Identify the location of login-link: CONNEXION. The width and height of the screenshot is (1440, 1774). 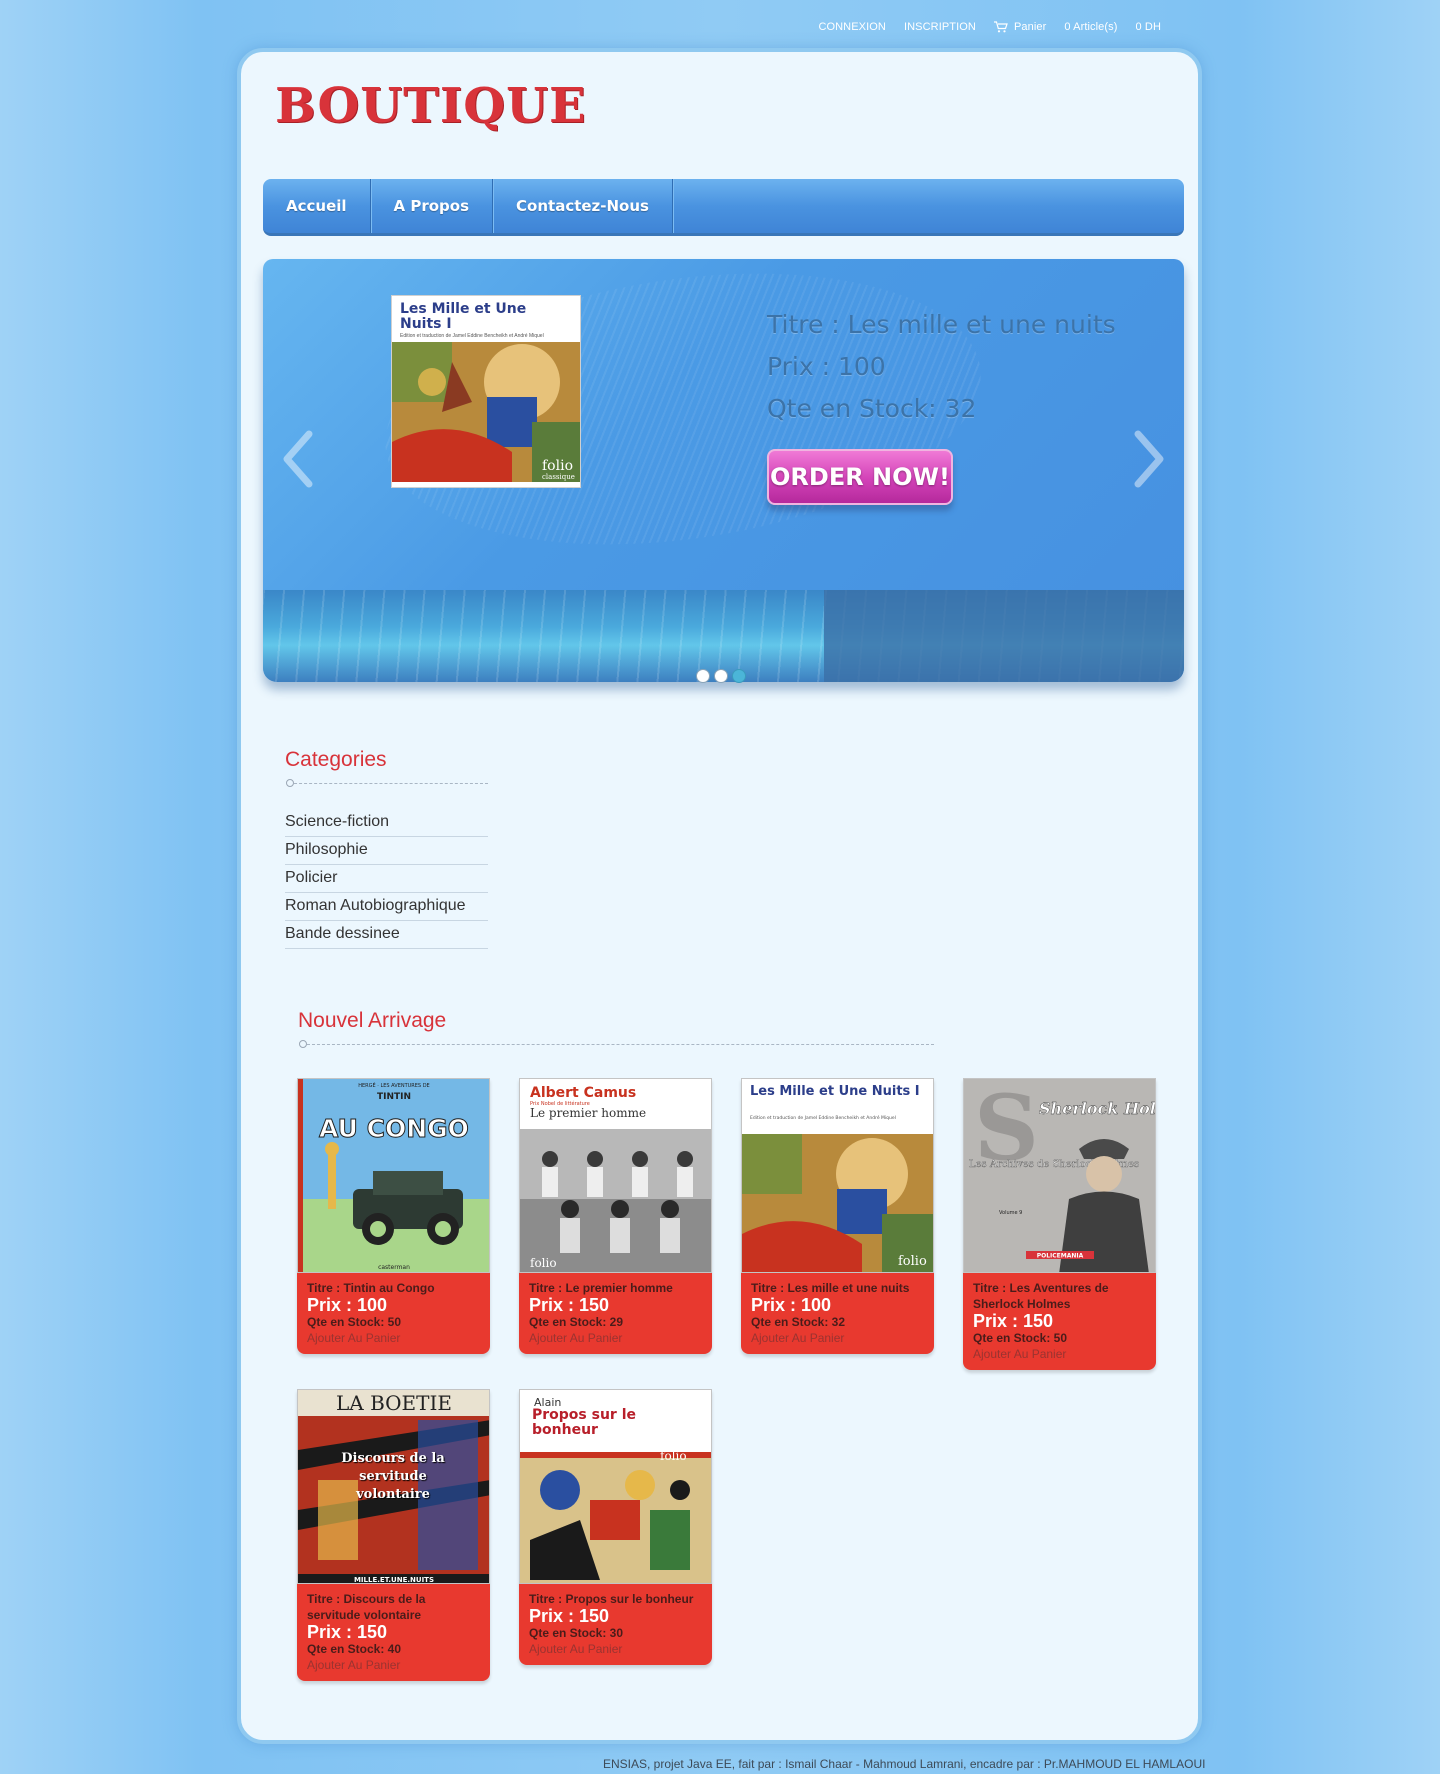
(852, 27).